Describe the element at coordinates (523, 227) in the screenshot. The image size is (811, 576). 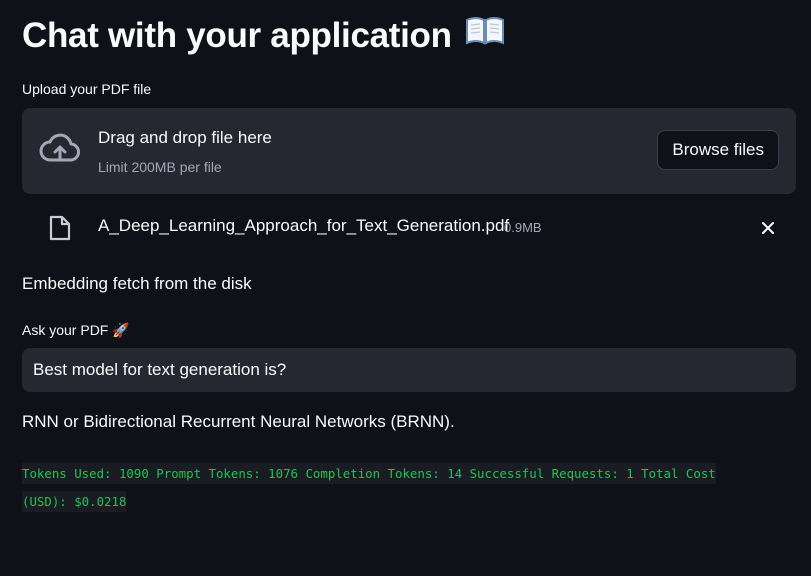
I see `uploaded-file-size: 0.9MB` at that location.